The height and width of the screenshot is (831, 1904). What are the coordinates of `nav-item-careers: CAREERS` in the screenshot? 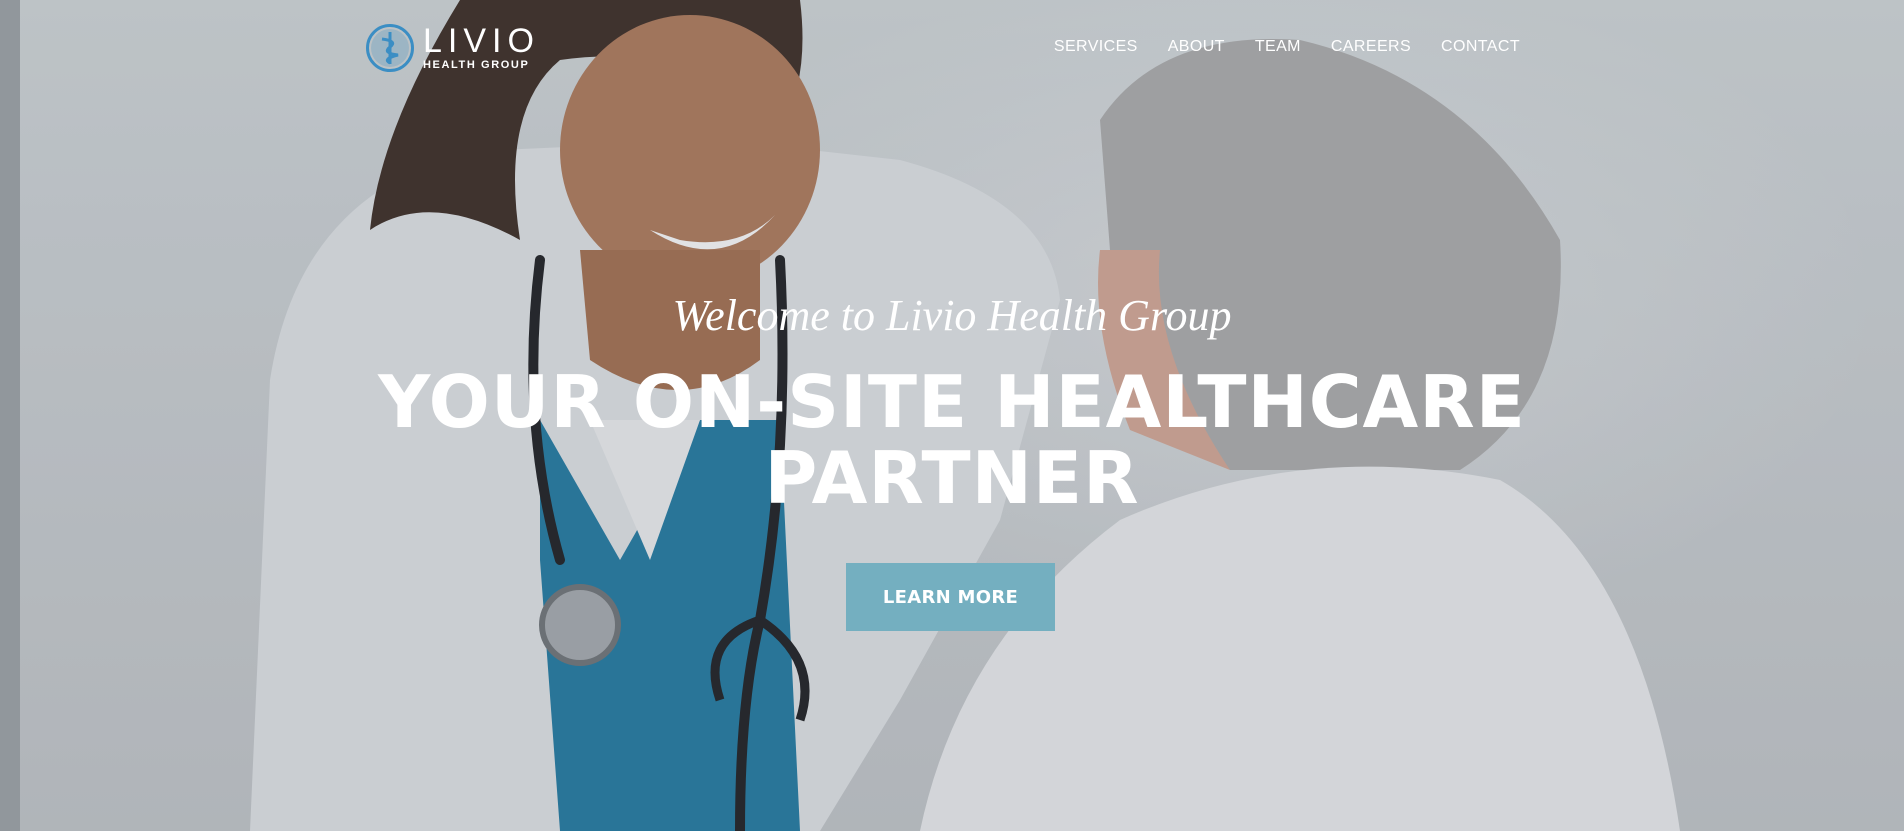 It's located at (1371, 47).